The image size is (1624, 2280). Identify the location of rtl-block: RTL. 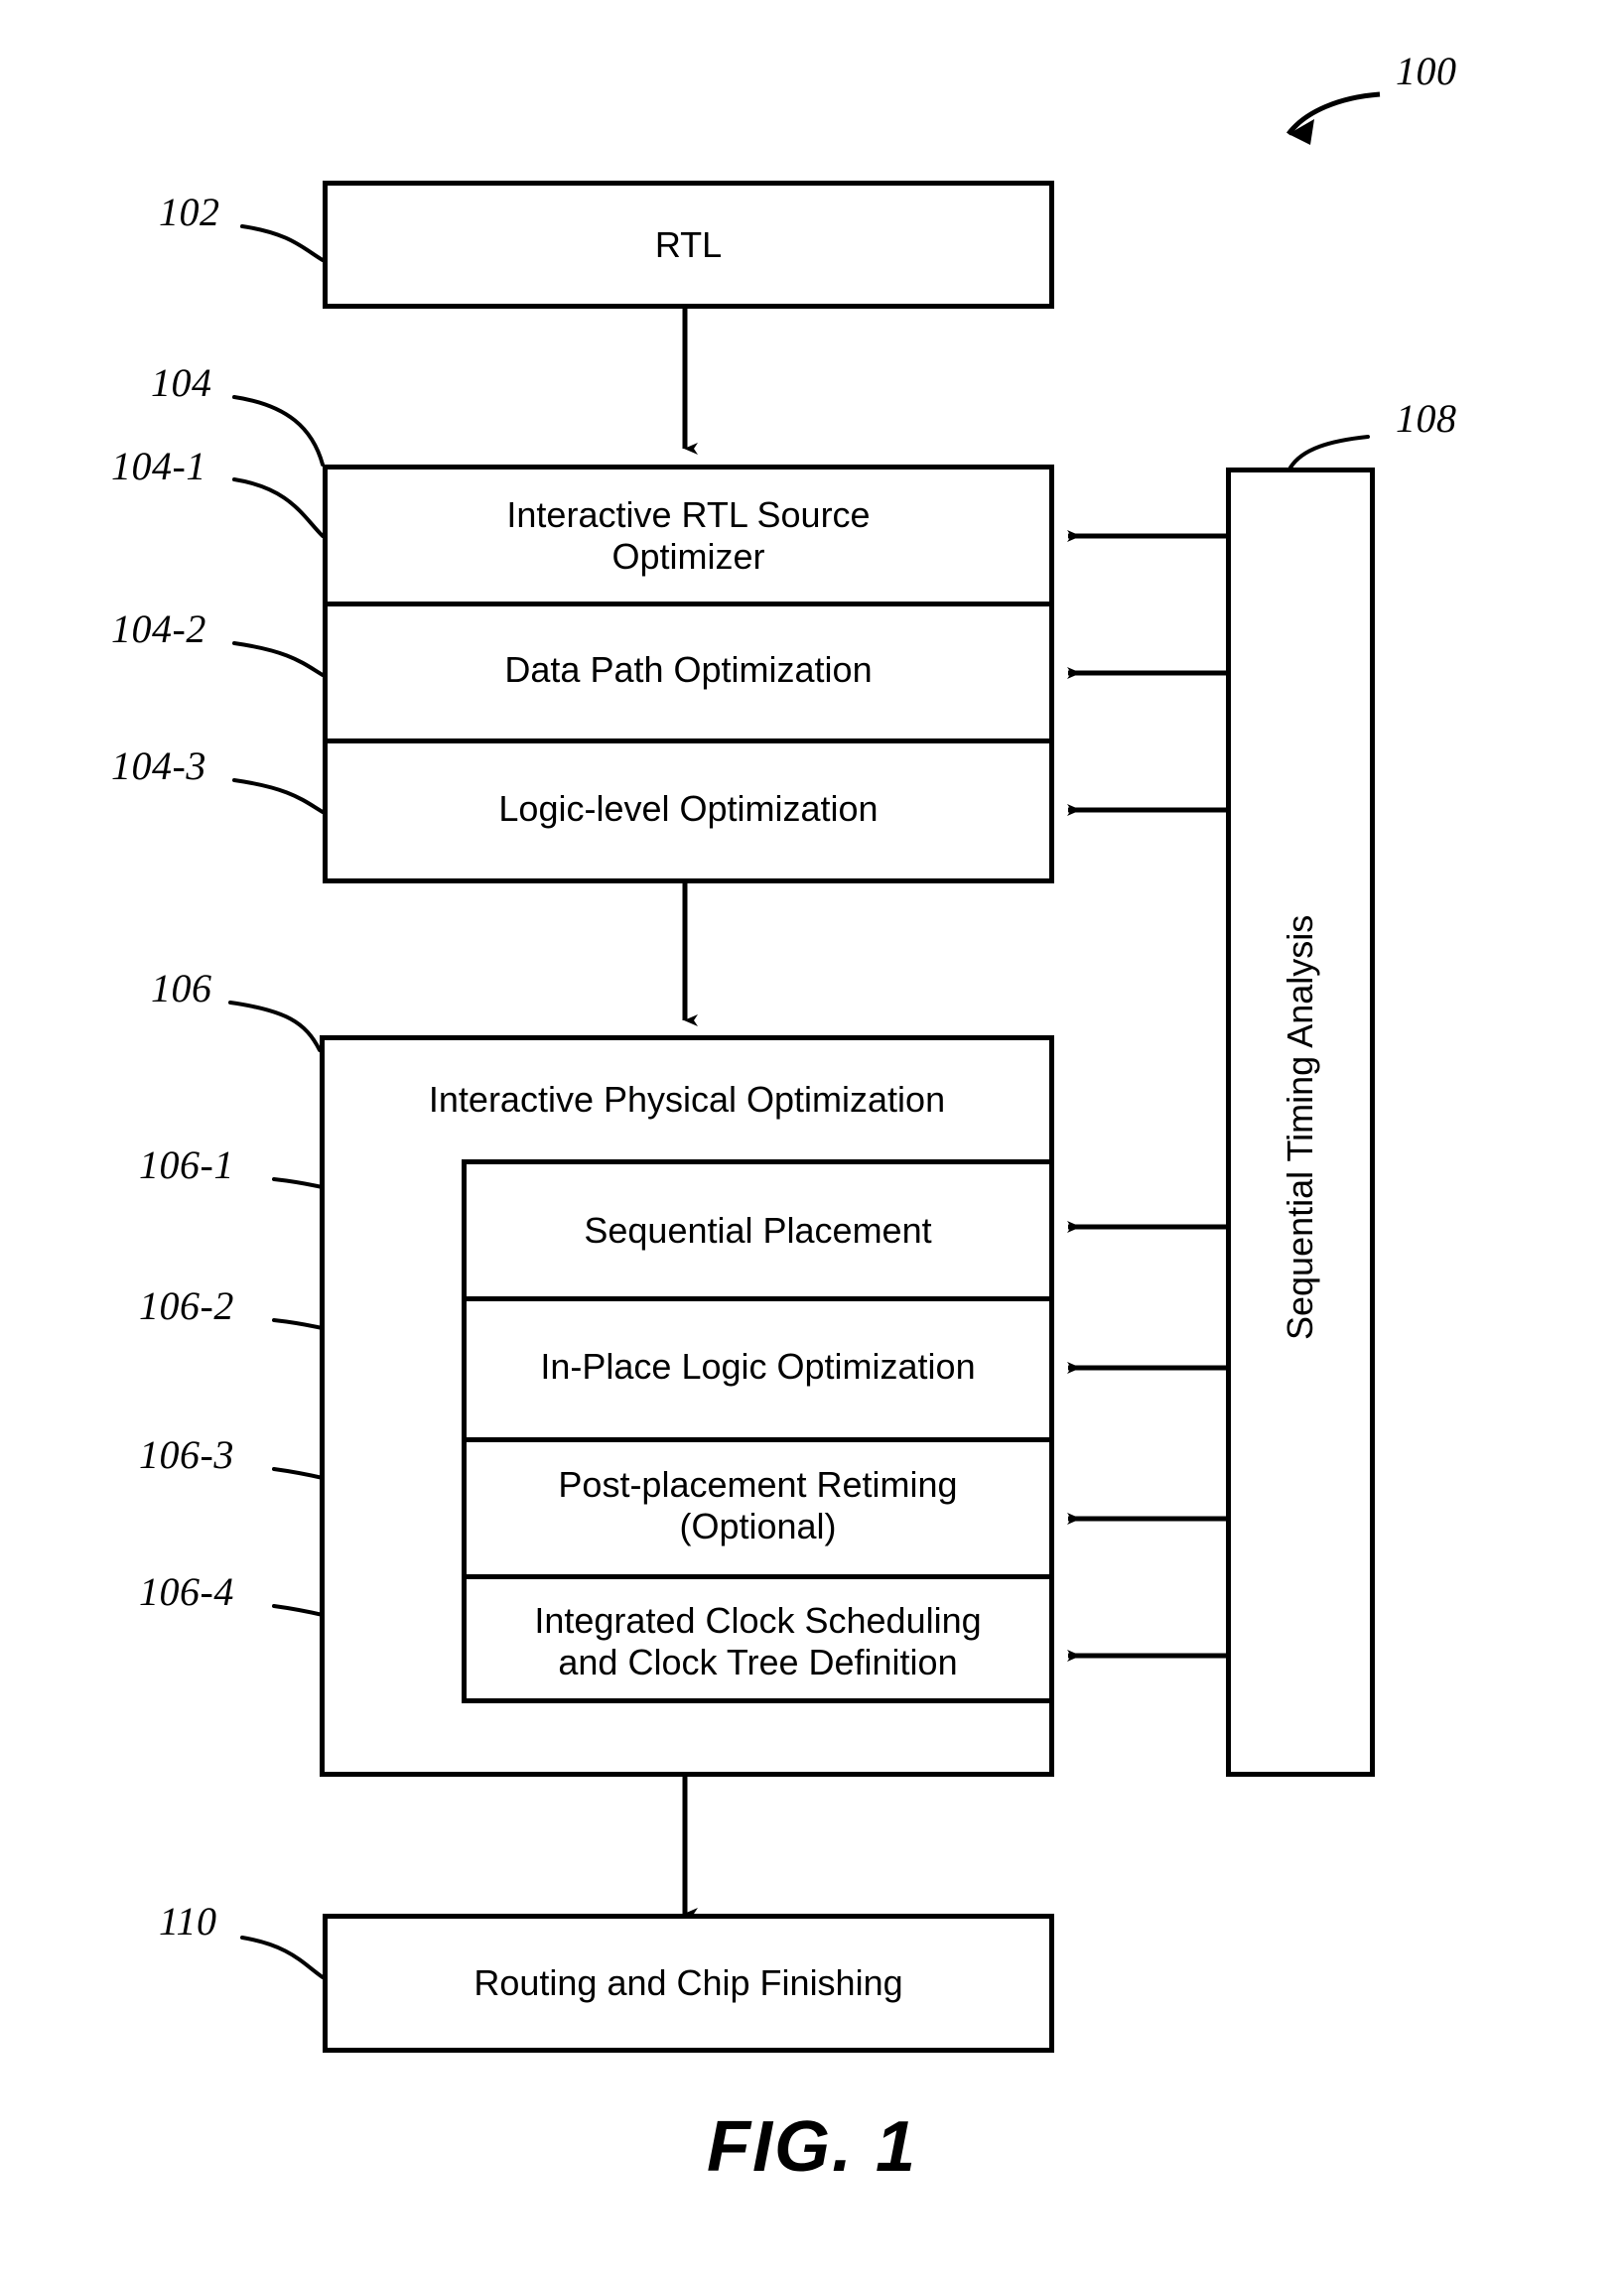
(688, 245).